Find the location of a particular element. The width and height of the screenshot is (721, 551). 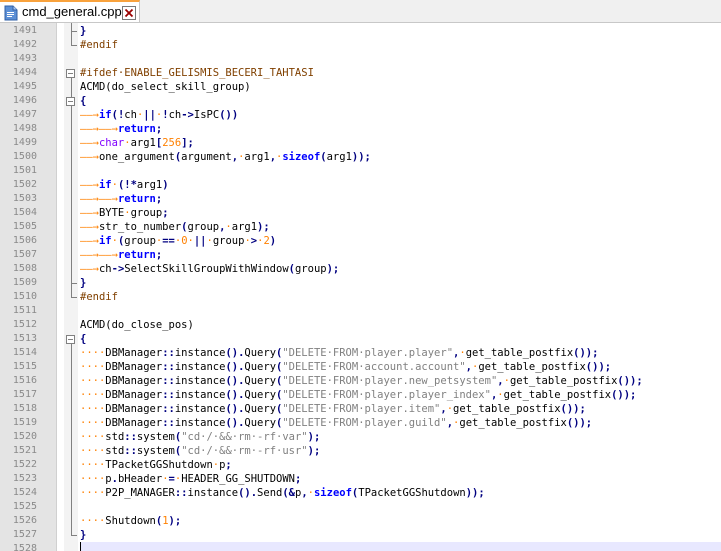

code-line: ACMD(do_select_skill_group) is located at coordinates (165, 87).